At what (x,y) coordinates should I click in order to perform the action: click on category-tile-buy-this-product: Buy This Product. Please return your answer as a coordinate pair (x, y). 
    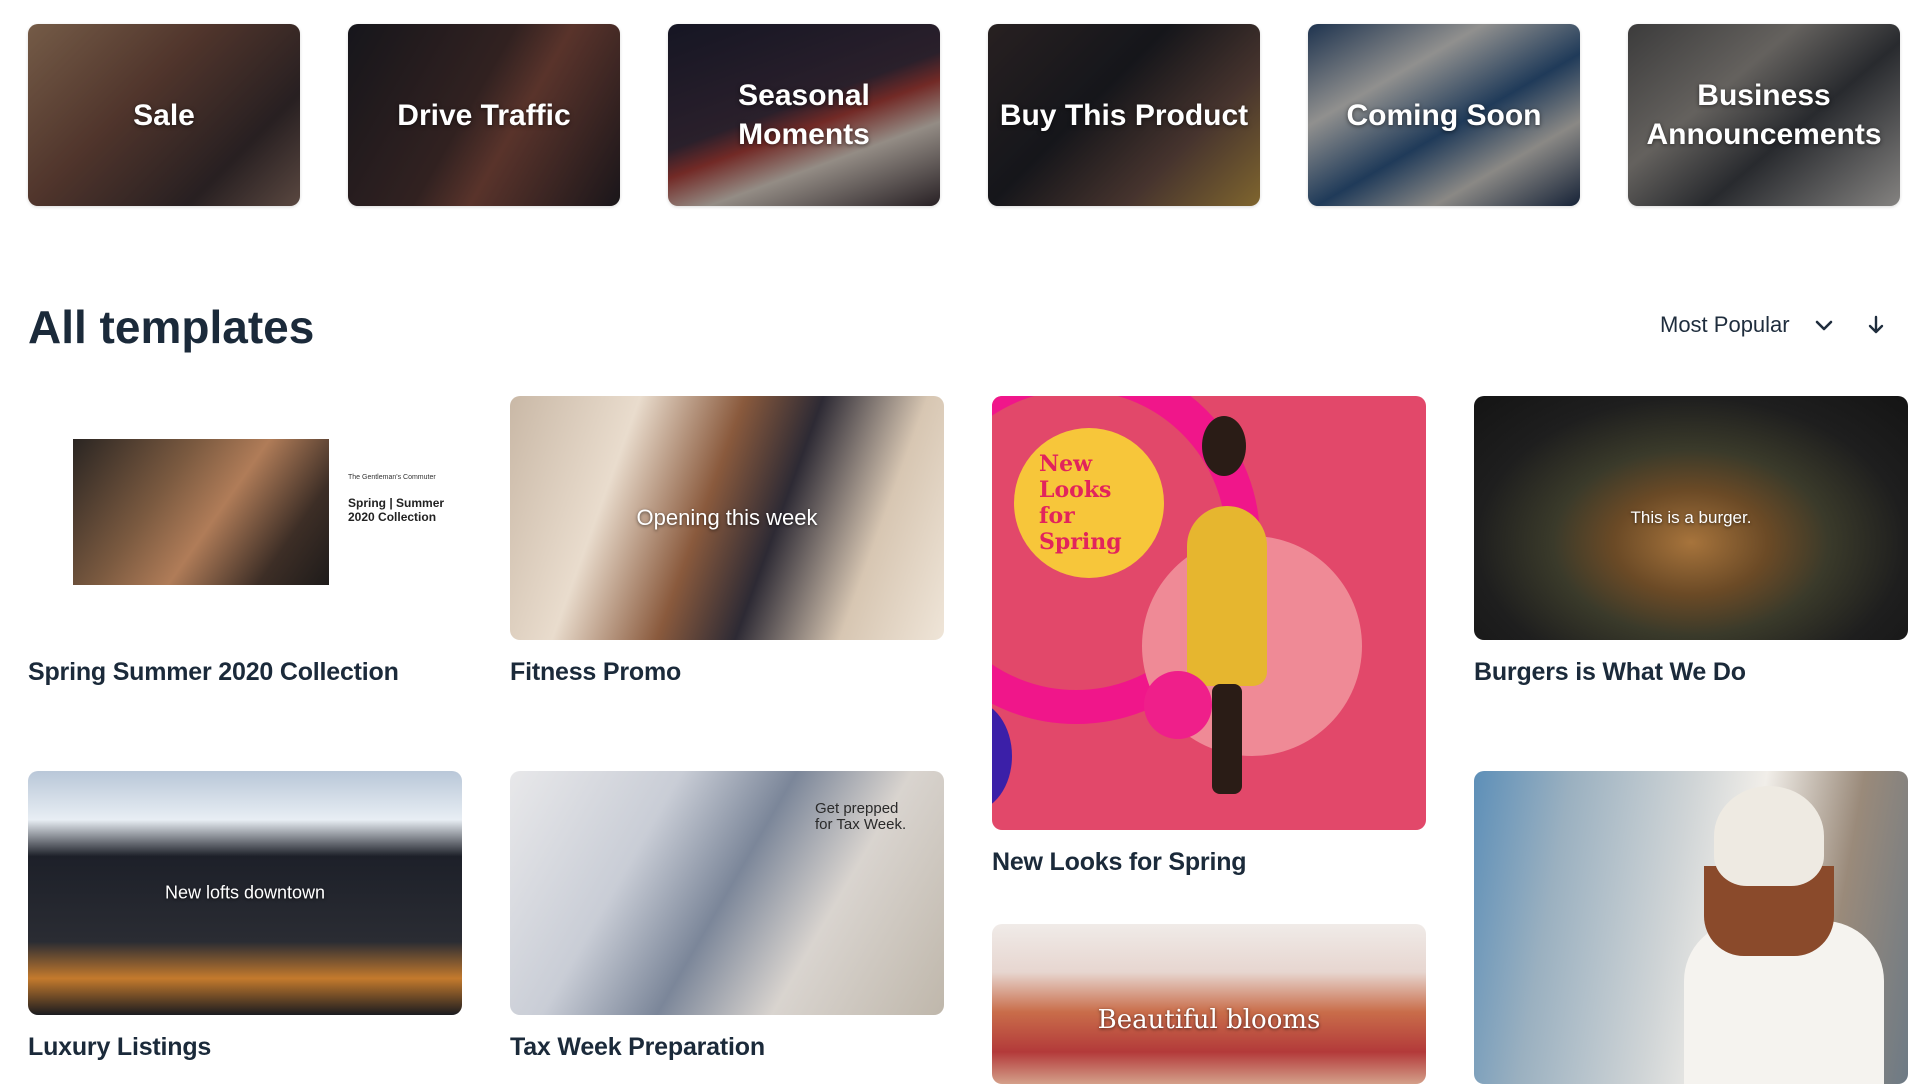
    Looking at the image, I should click on (1124, 115).